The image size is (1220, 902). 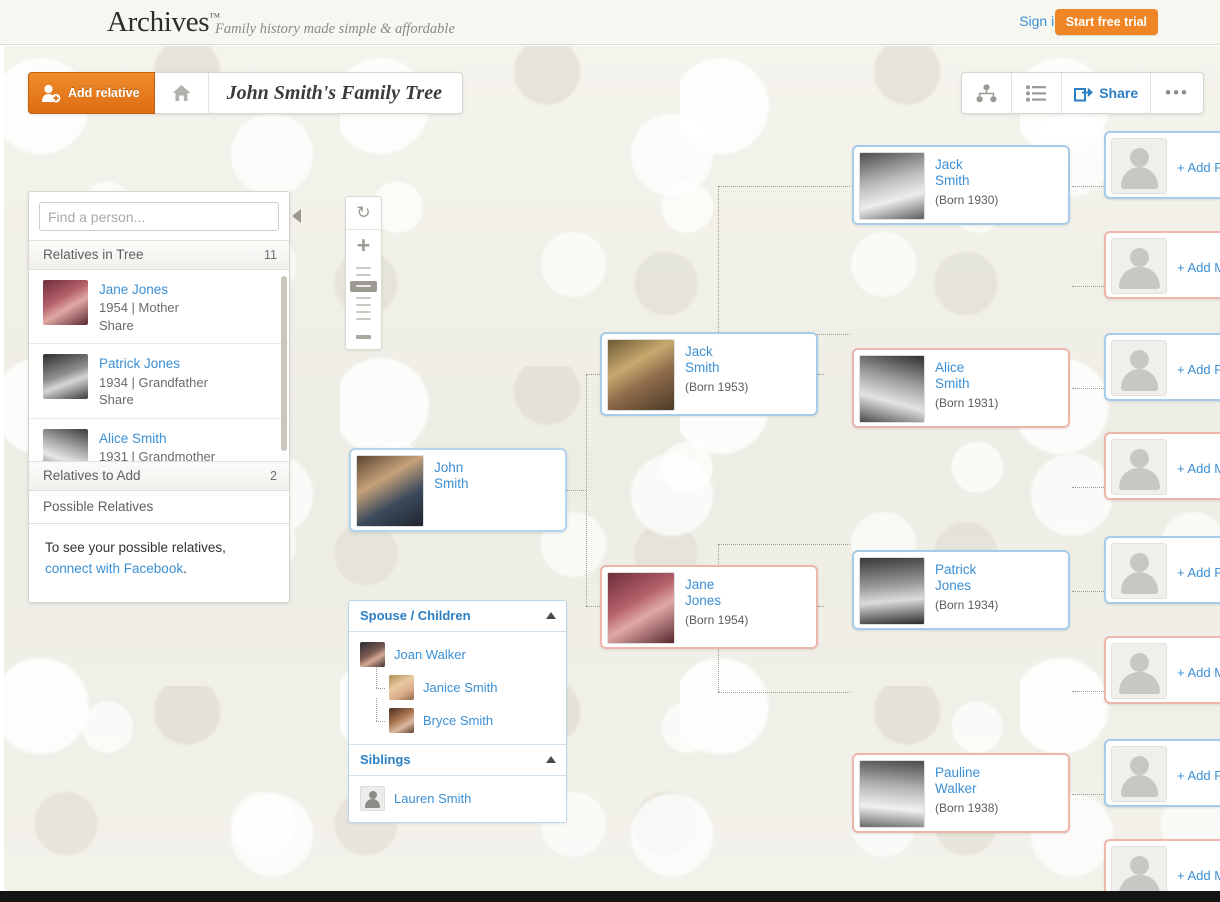 I want to click on list-item: Jane Jones 1954 | Mother Share, so click(x=159, y=307).